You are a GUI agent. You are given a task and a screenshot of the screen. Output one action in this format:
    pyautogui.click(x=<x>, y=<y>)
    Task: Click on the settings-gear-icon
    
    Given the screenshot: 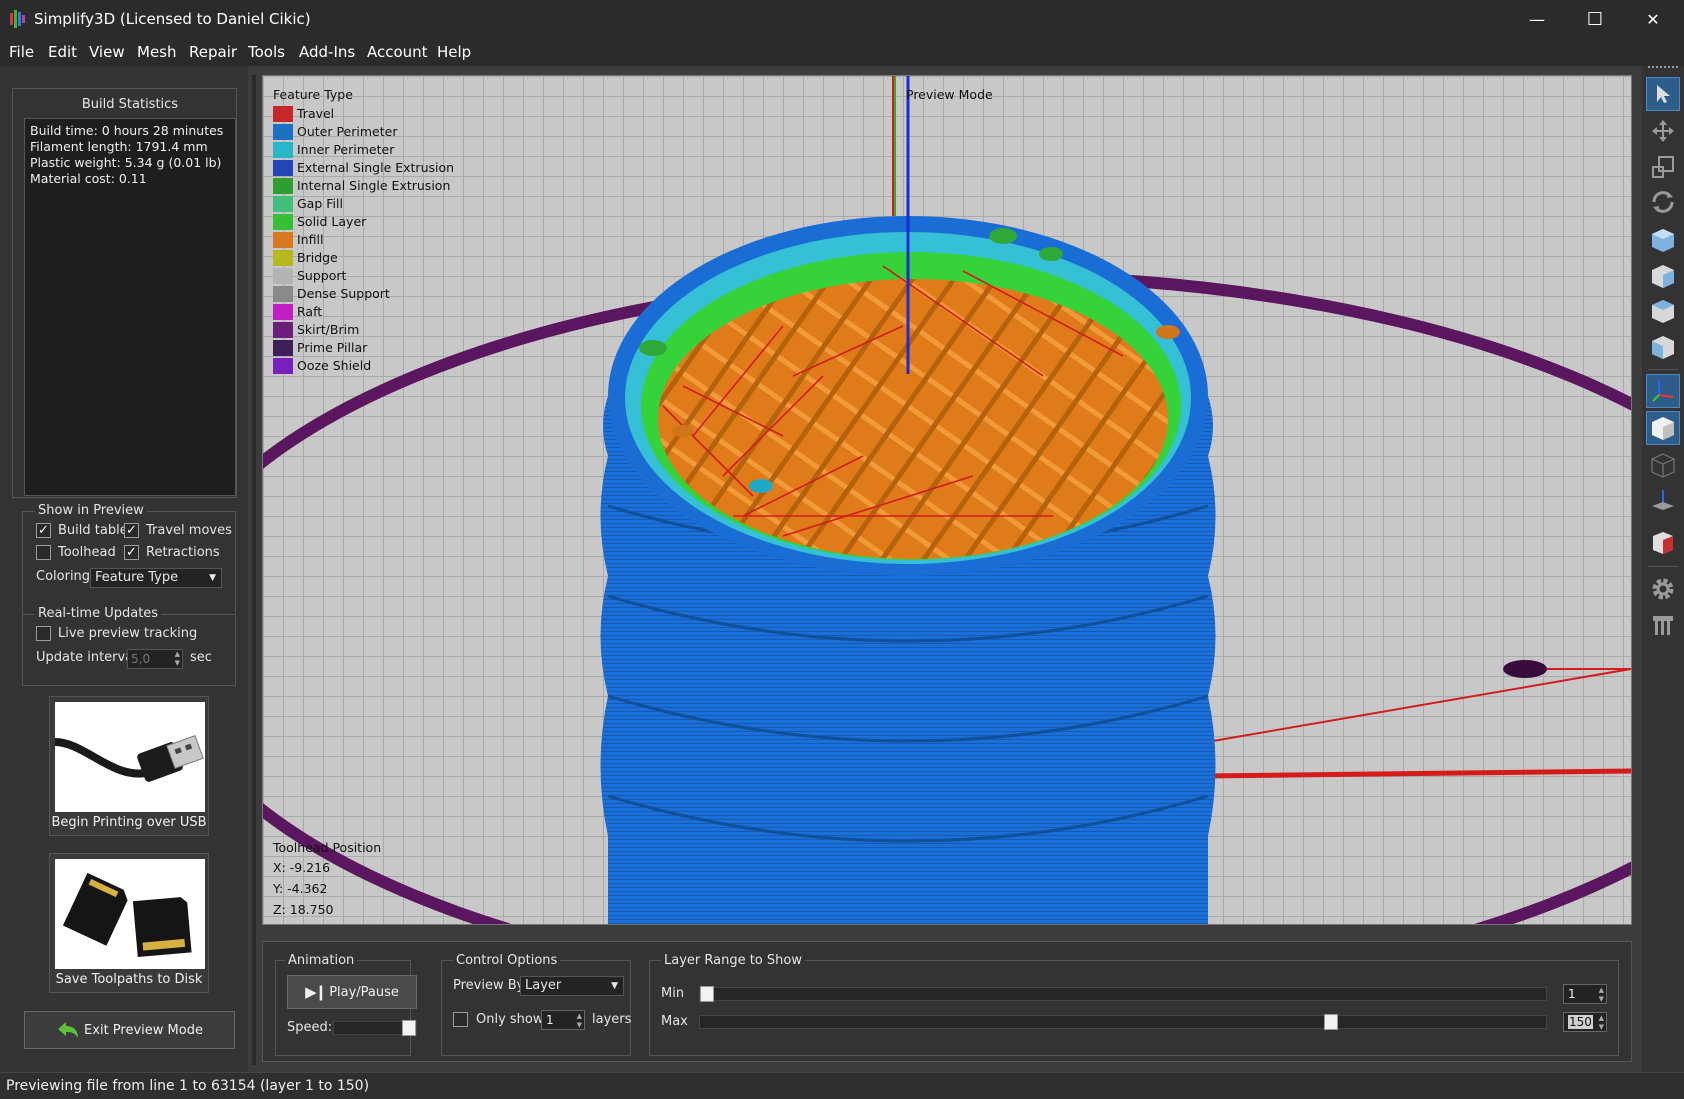 What is the action you would take?
    pyautogui.click(x=1663, y=589)
    